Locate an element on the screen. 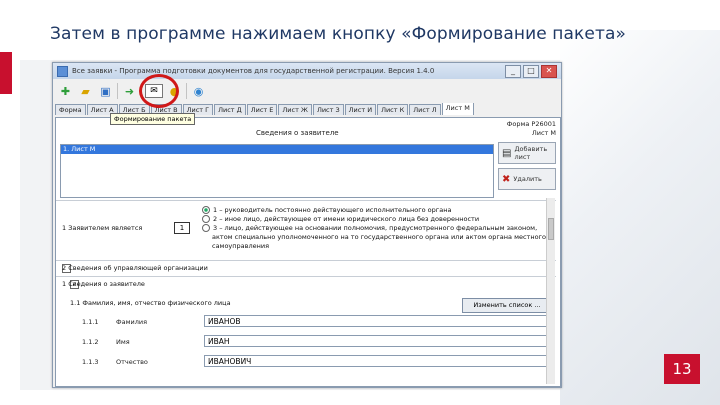 Image resolution: width=720 pixels, height=405 pixels. section-title: Сведения о заявителе is located at coordinates (297, 133).